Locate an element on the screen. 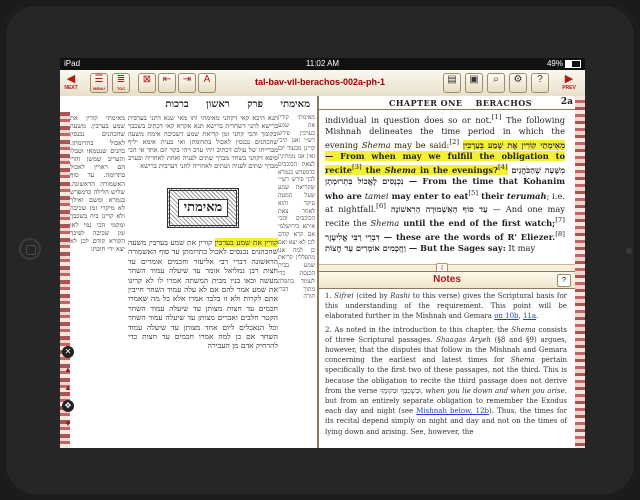 This screenshot has width=640, height=500. settings-button: ⚙ is located at coordinates (518, 83).